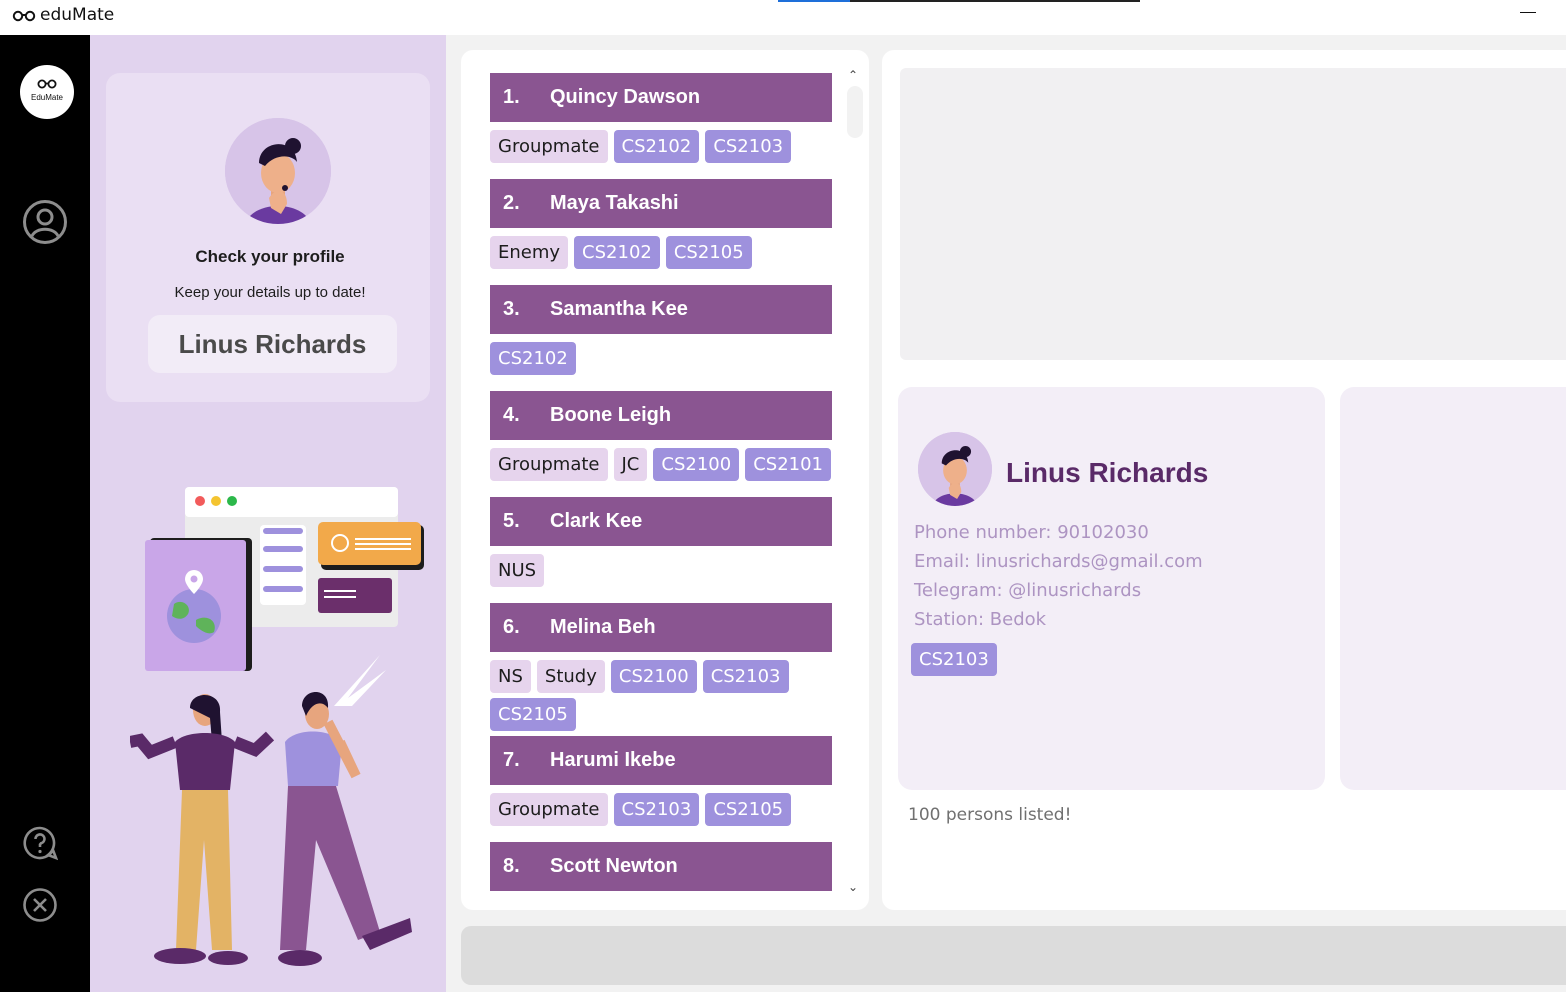  I want to click on person-header: 5. Clark Kee, so click(661, 521).